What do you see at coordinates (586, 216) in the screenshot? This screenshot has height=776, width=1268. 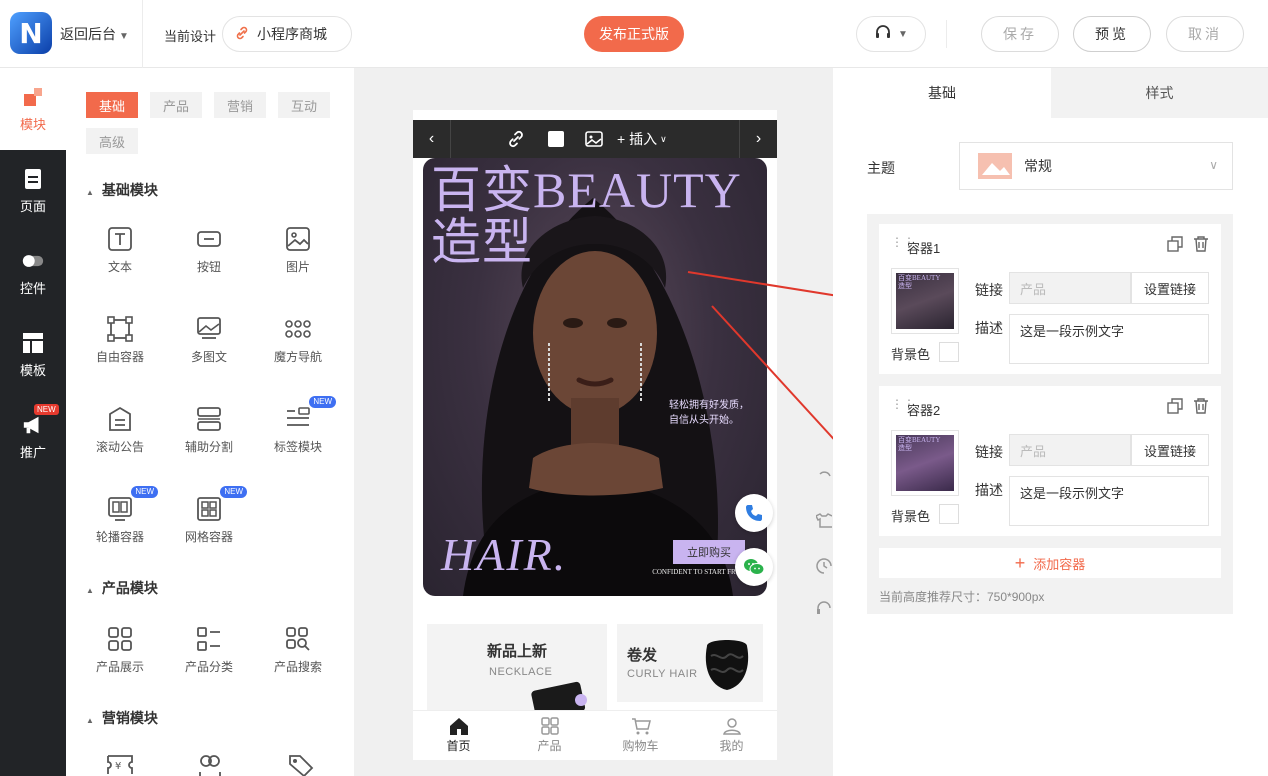 I see `banner-title: 百变BEAUTY 造型` at bounding box center [586, 216].